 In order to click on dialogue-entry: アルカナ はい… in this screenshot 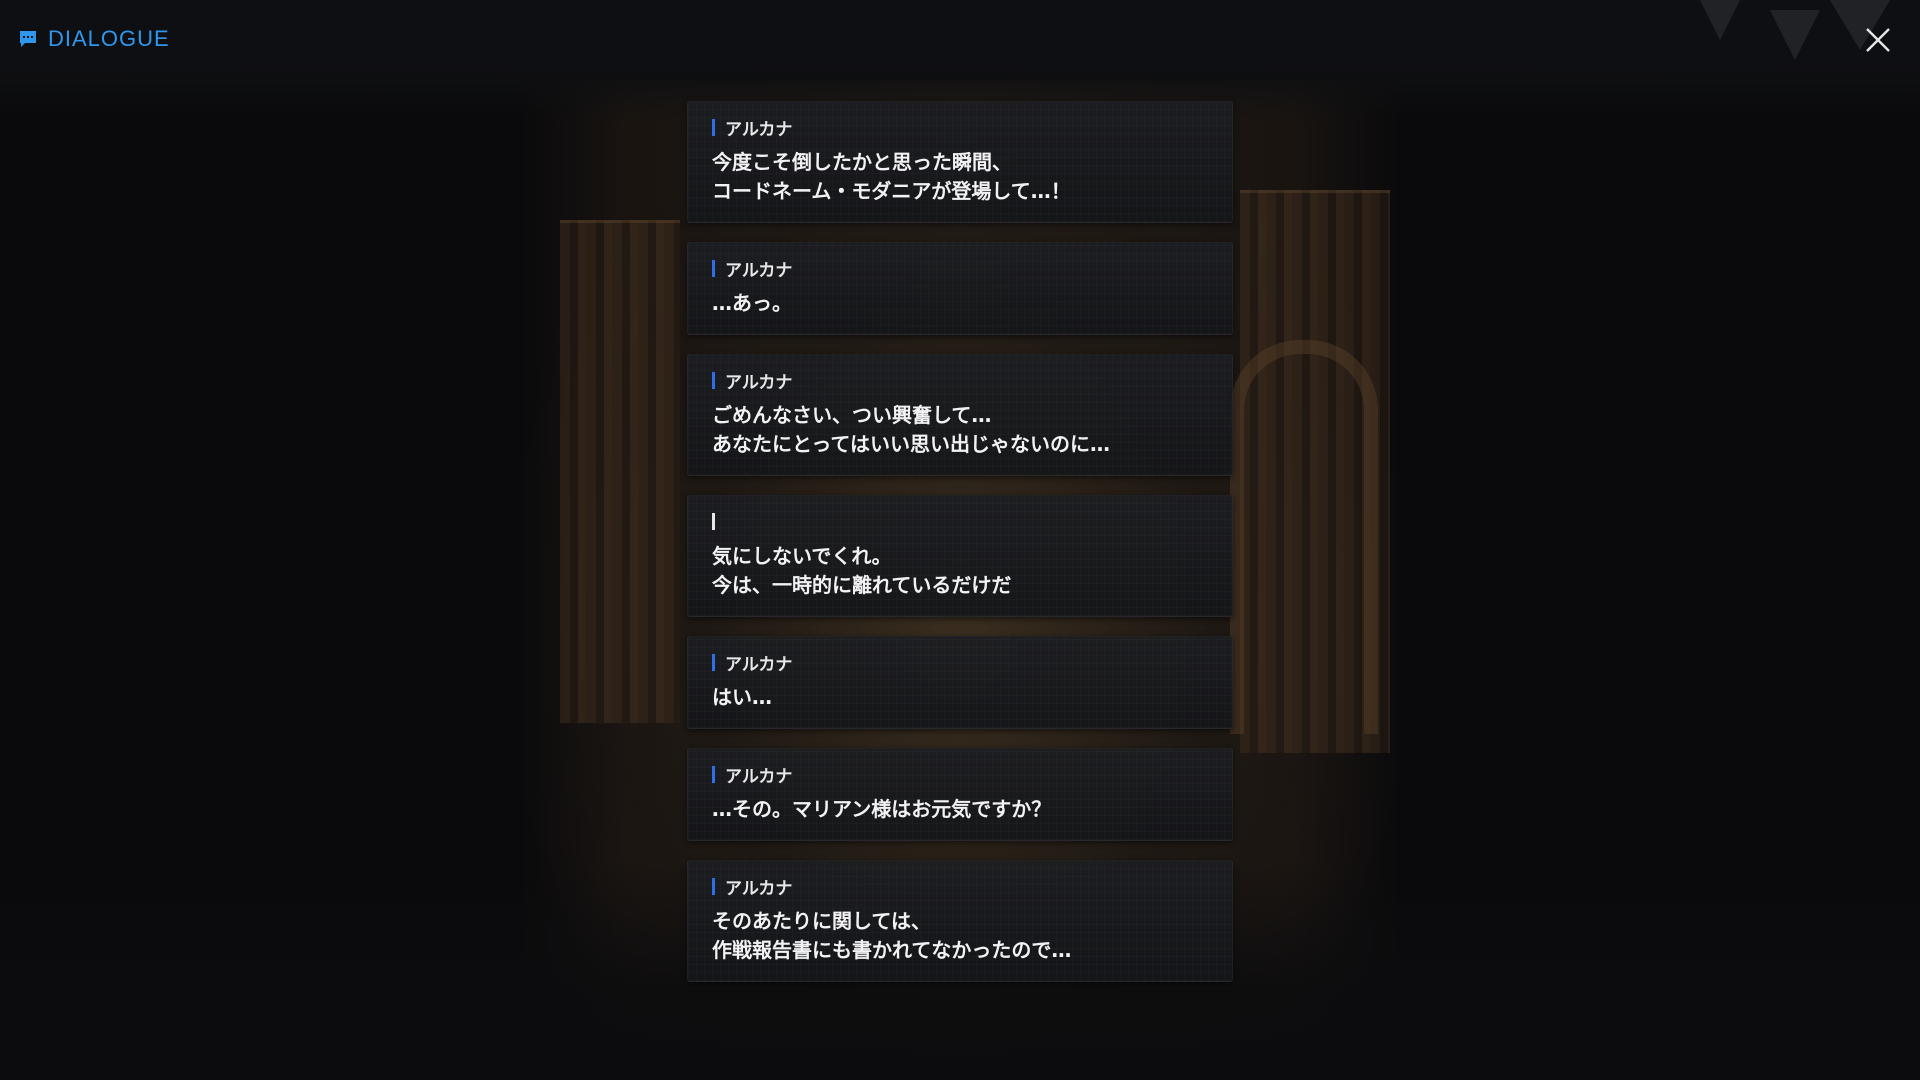, I will do `click(960, 682)`.